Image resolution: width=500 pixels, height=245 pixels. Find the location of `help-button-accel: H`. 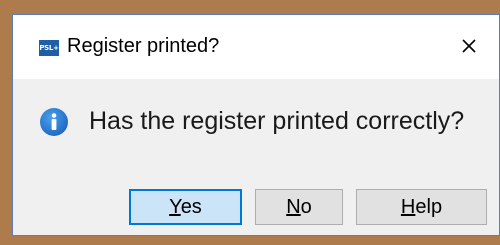

help-button-accel: H is located at coordinates (408, 207).